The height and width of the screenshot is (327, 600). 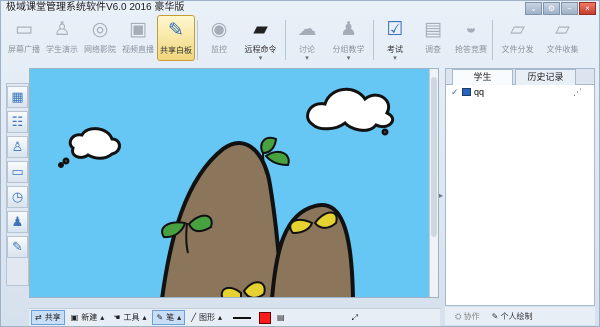 What do you see at coordinates (62, 29) in the screenshot?
I see `presenter-icon: ♙` at bounding box center [62, 29].